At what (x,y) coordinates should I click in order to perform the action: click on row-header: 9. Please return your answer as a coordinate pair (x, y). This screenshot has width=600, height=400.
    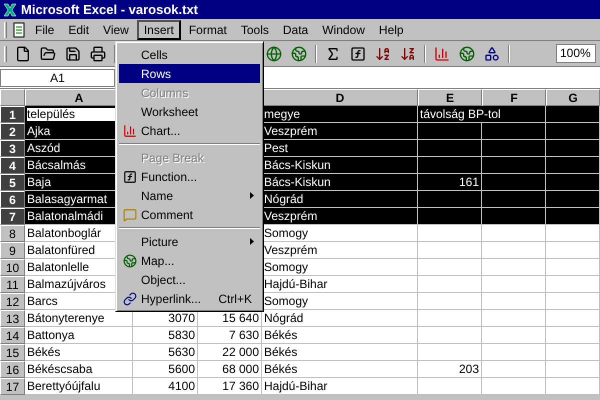
    Looking at the image, I should click on (12, 250).